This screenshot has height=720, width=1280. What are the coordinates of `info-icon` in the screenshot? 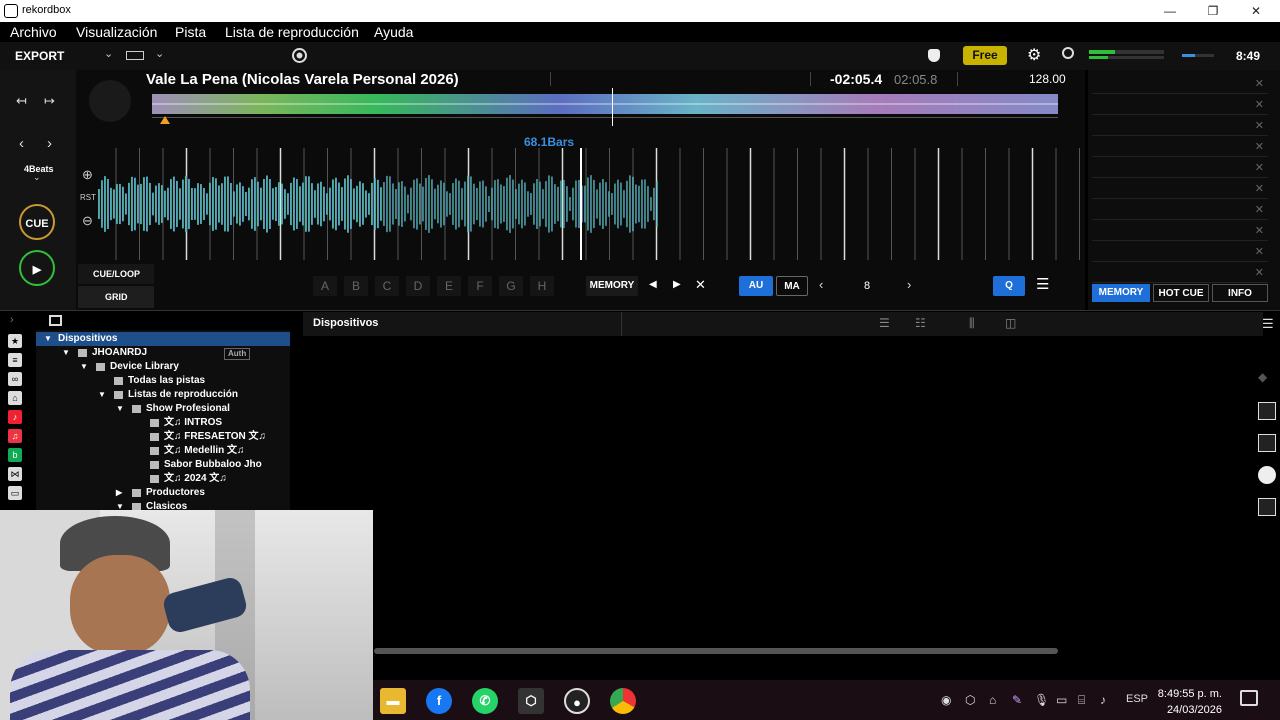 It's located at (1267, 475).